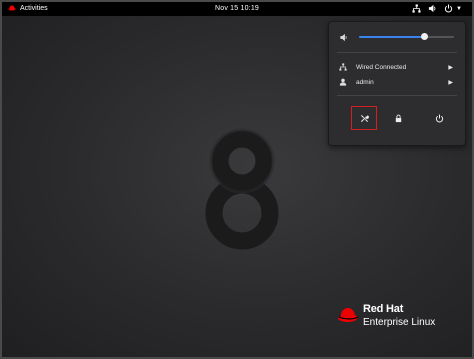 Image resolution: width=474 pixels, height=359 pixels. I want to click on lock-button, so click(398, 118).